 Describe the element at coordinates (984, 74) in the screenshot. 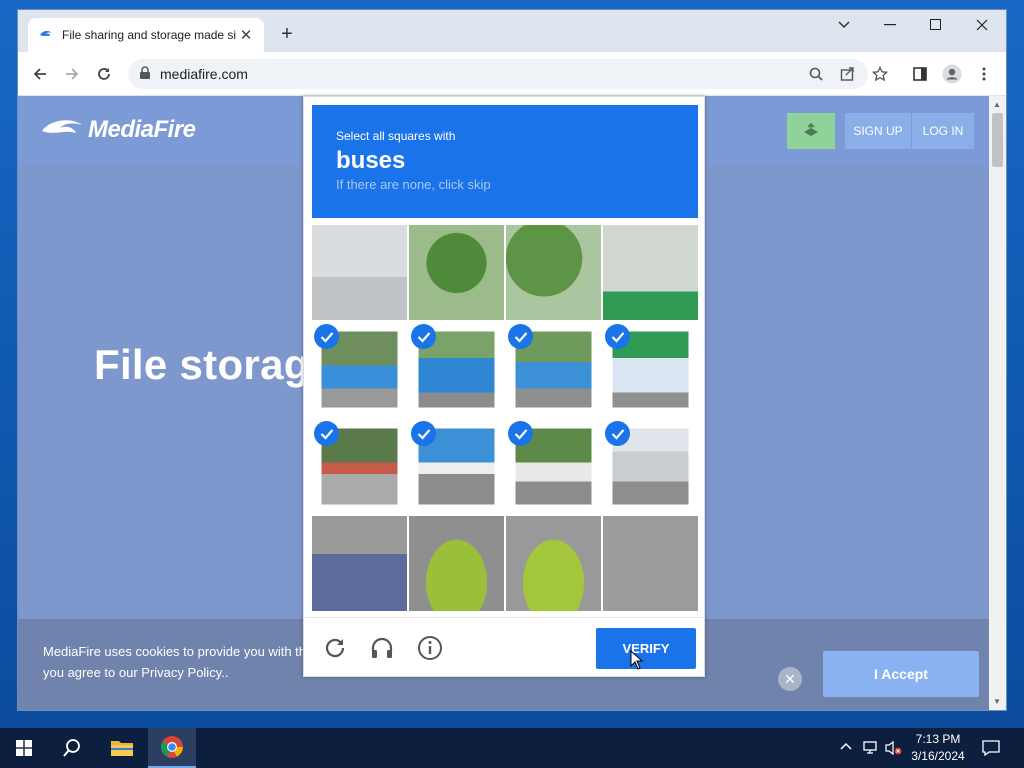

I see `menu-kebab-icon` at that location.